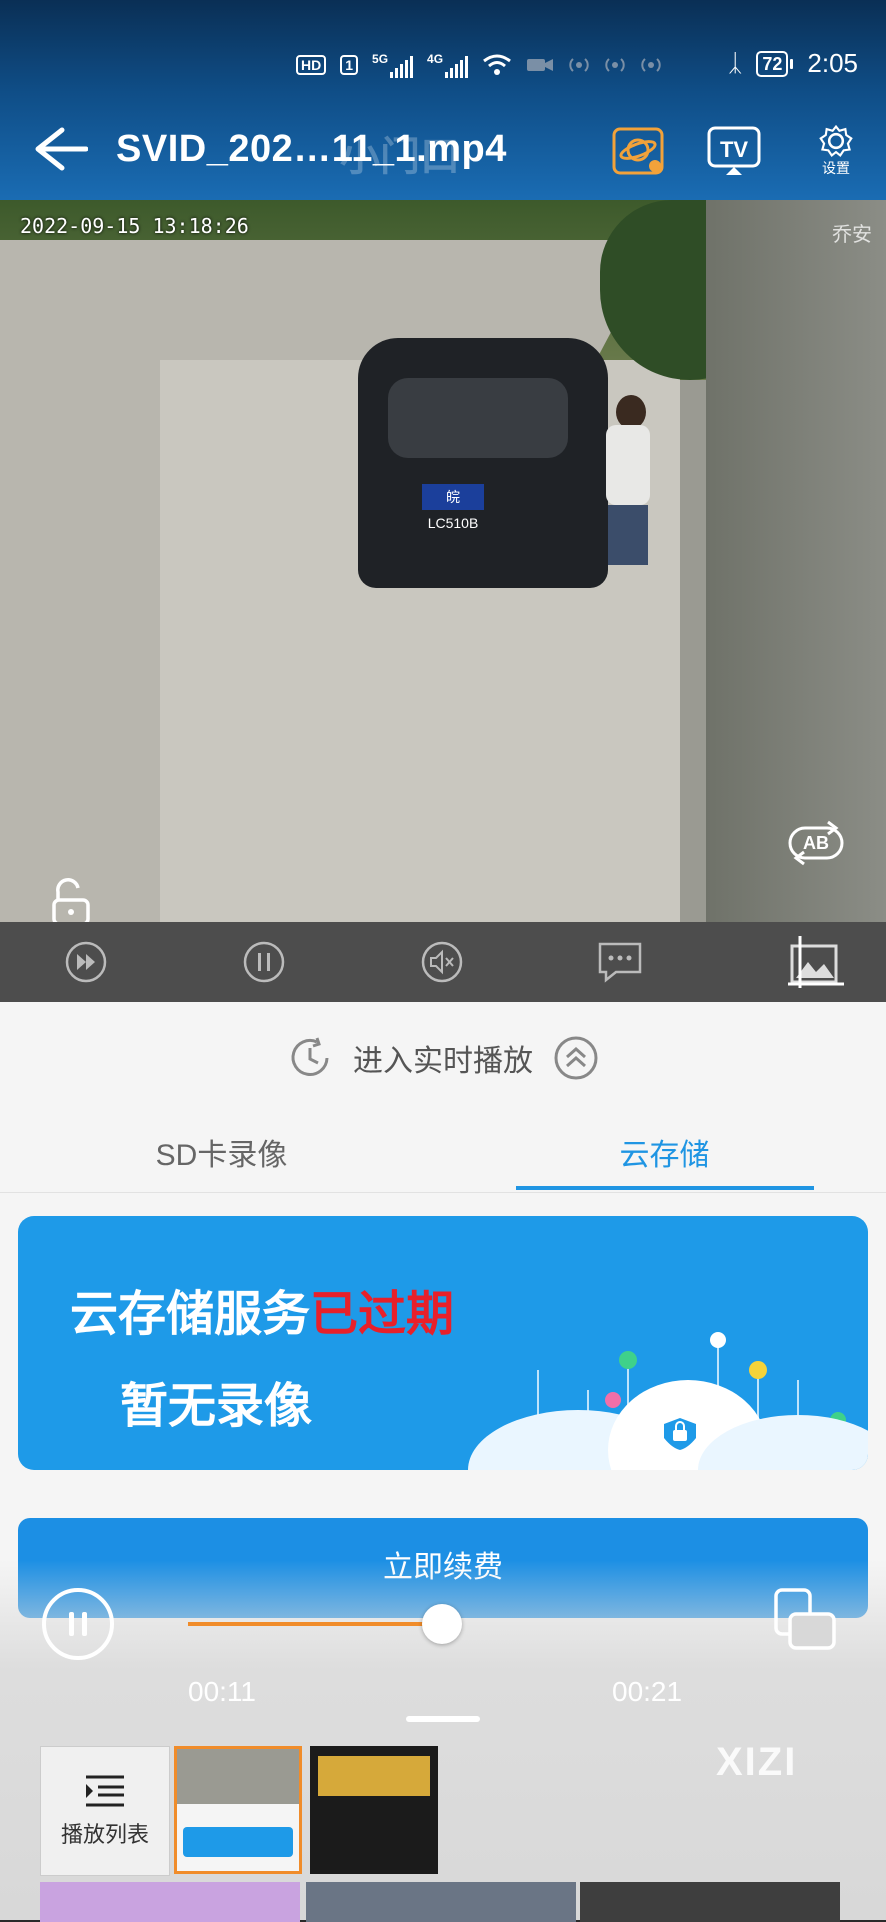 The height and width of the screenshot is (1922, 886). I want to click on enter-live-row: 进入实时播放, so click(443, 1058).